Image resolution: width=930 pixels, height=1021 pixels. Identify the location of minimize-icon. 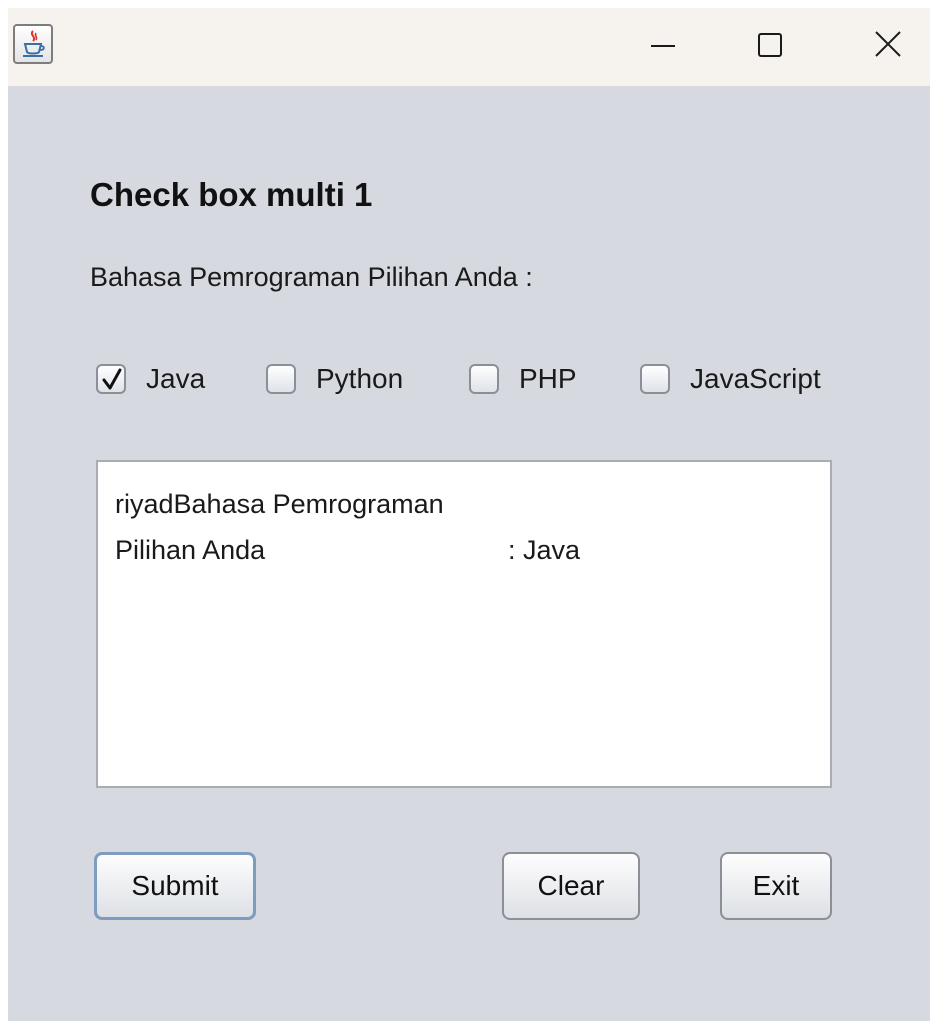
(663, 46).